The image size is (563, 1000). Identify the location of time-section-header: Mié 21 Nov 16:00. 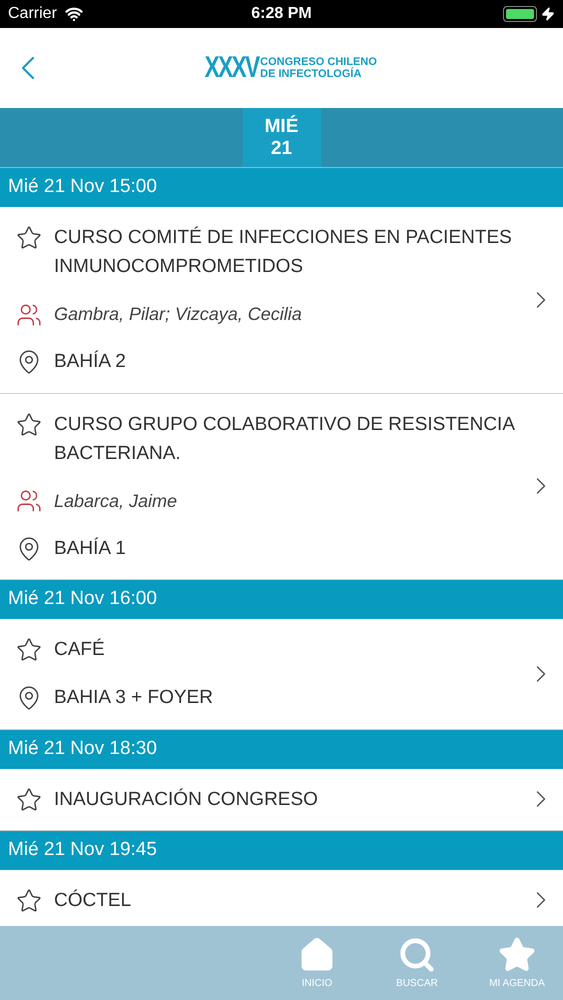
(281, 599).